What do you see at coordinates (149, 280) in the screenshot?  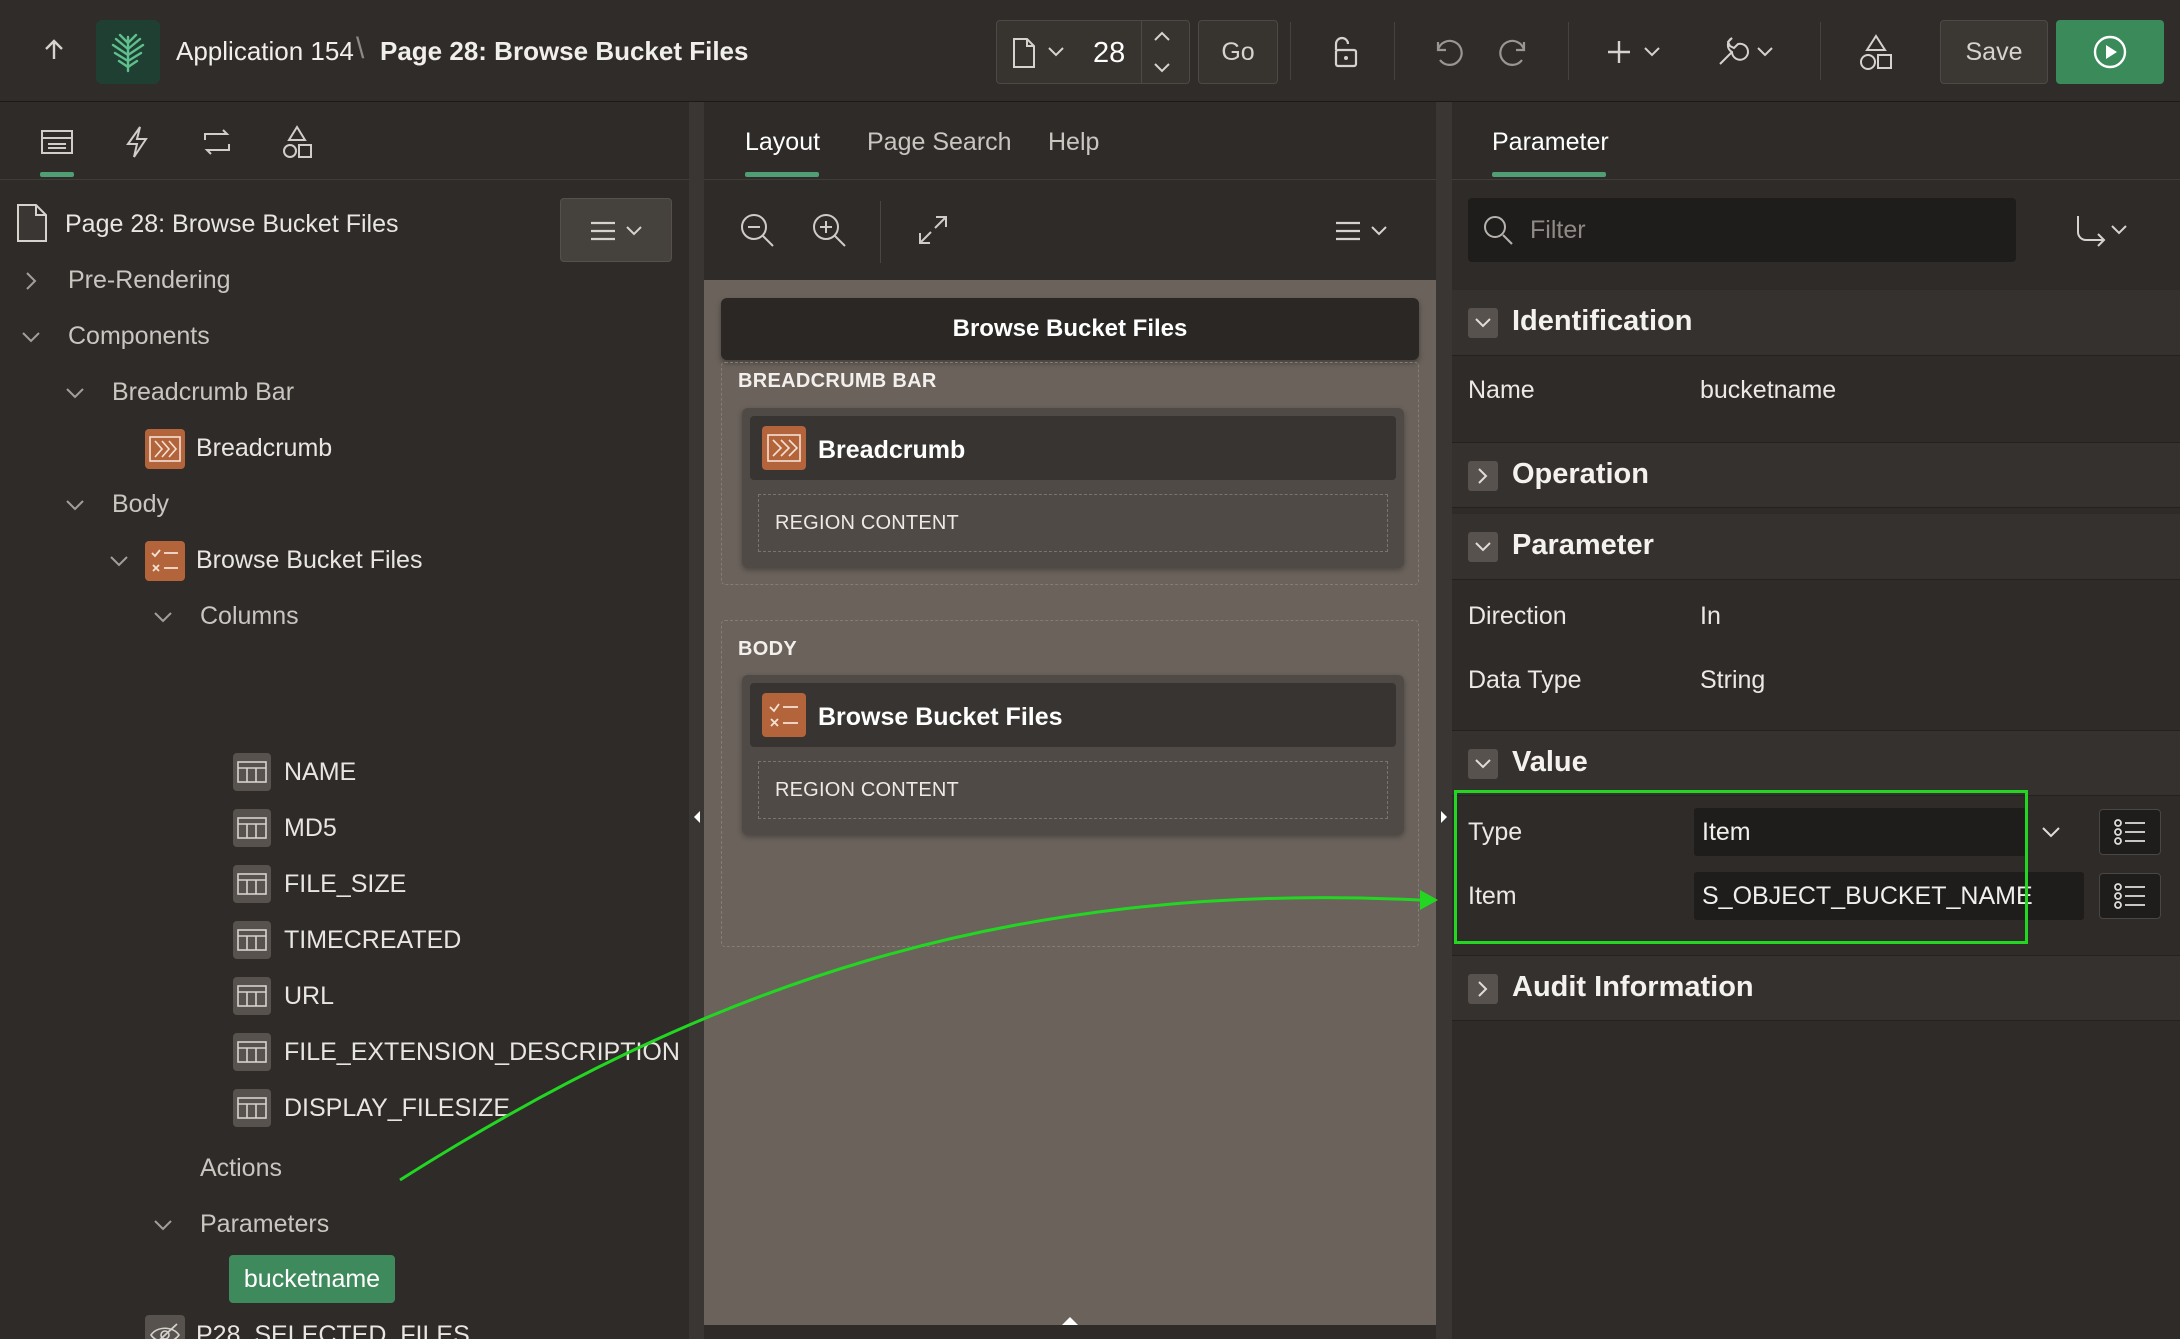 I see `tree-pre-rendering: Pre-Rendering` at bounding box center [149, 280].